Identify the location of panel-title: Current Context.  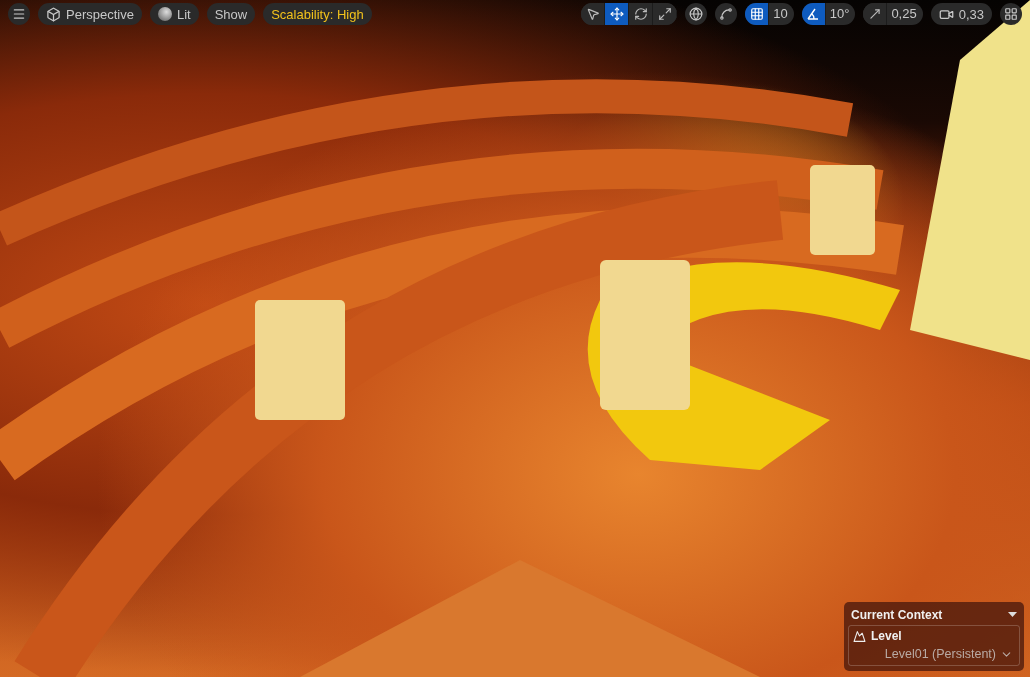
(897, 615).